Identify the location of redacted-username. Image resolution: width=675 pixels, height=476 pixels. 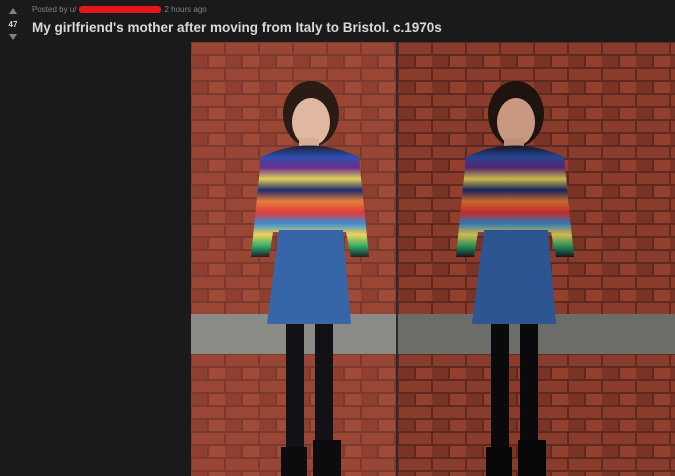
(120, 9).